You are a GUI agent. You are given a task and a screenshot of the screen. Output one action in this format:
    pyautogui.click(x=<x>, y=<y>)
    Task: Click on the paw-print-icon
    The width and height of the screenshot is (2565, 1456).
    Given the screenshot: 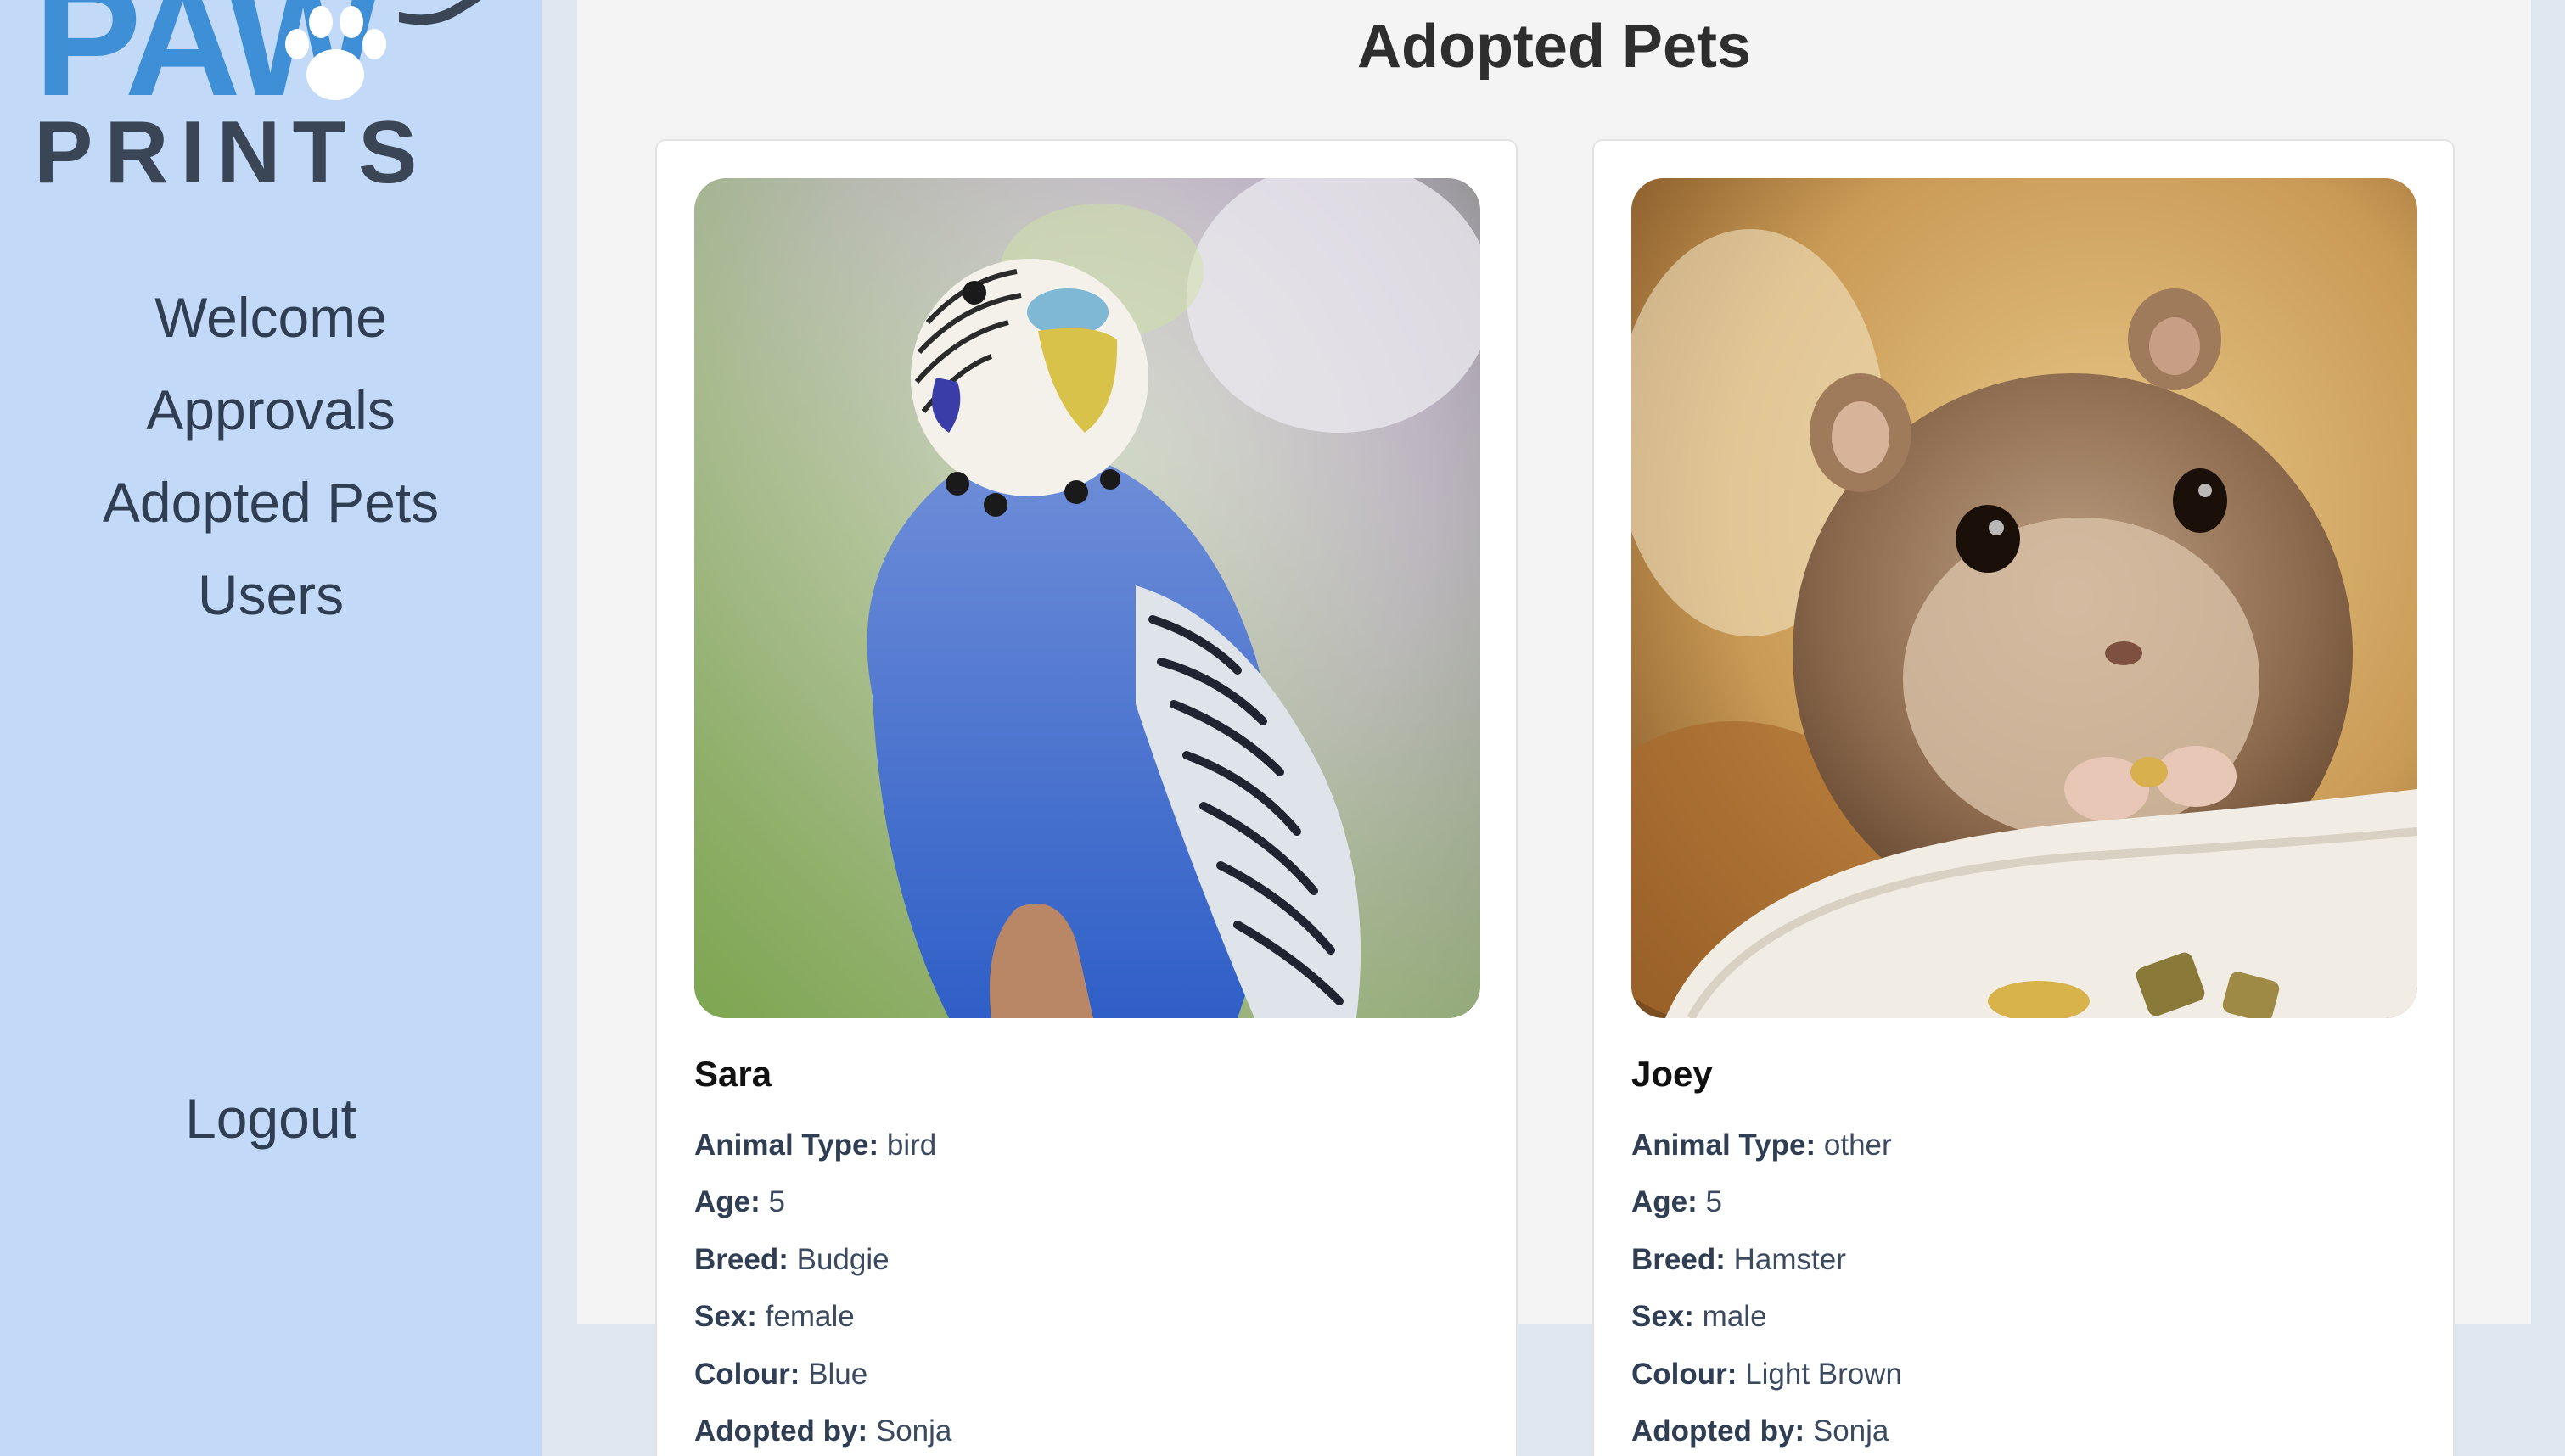 What is the action you would take?
    pyautogui.click(x=335, y=53)
    